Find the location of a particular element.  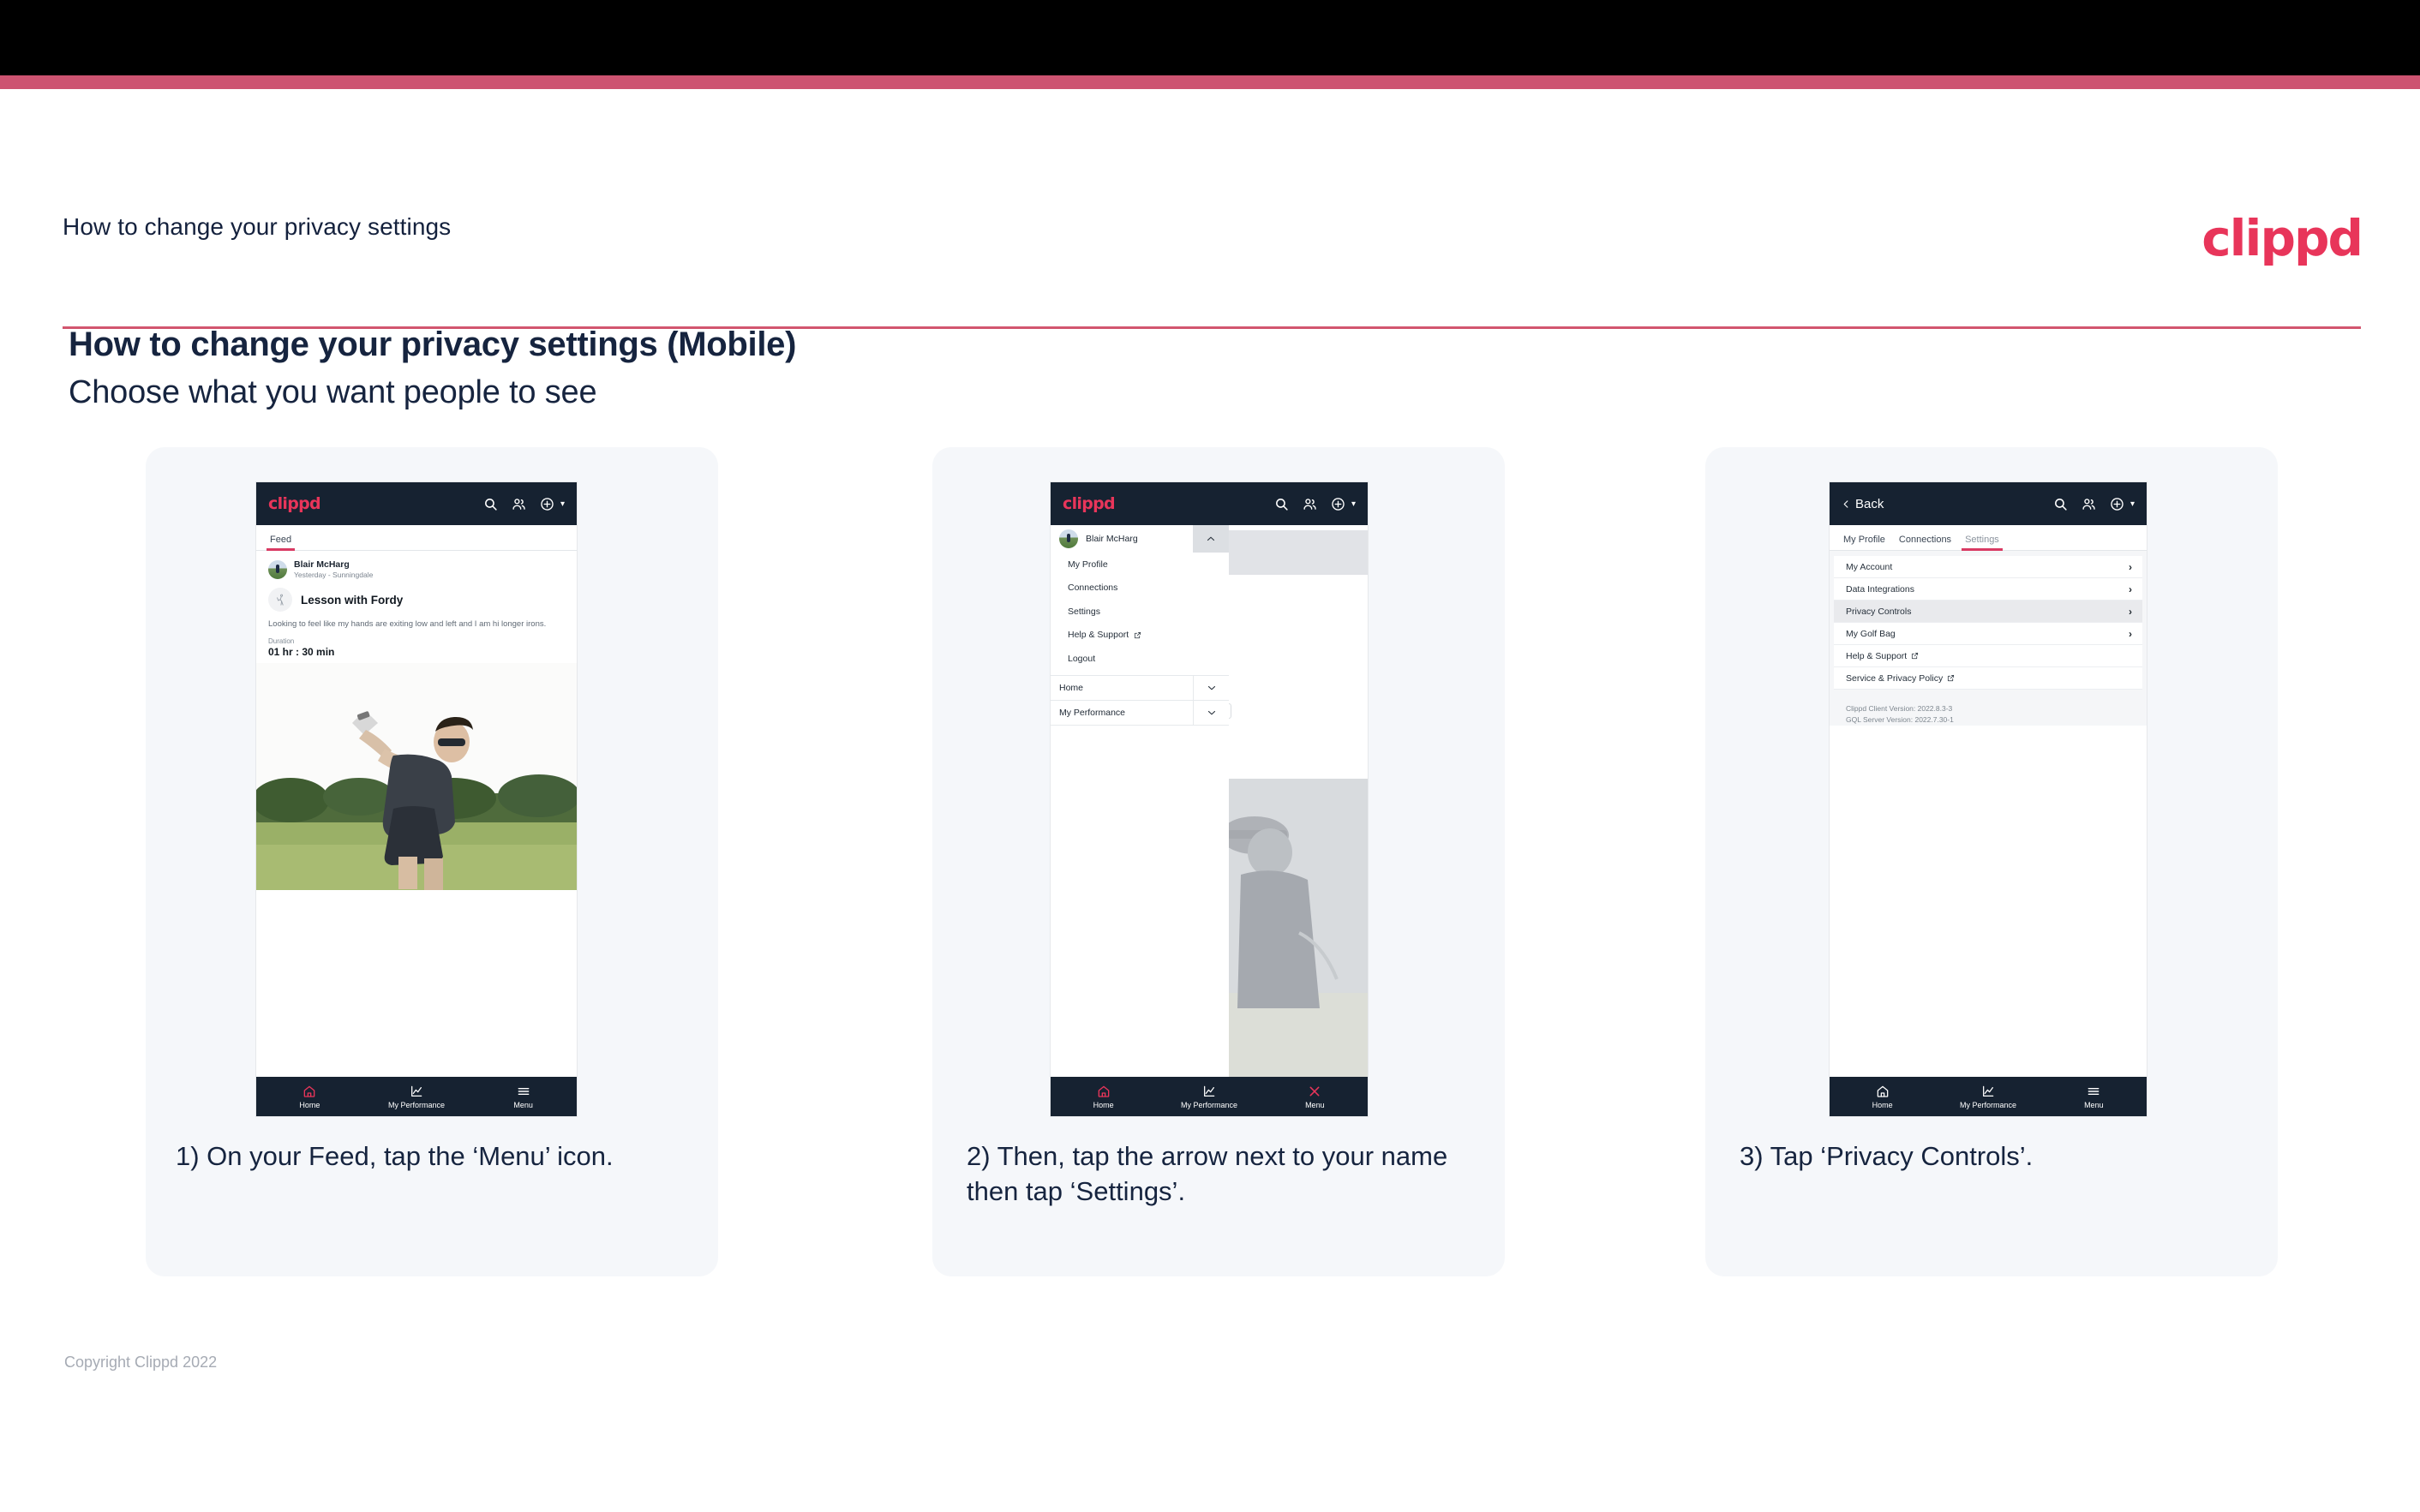

phone-mockup-step2: clippd ▾ t and I n driver... APP is located at coordinates (1210, 799).